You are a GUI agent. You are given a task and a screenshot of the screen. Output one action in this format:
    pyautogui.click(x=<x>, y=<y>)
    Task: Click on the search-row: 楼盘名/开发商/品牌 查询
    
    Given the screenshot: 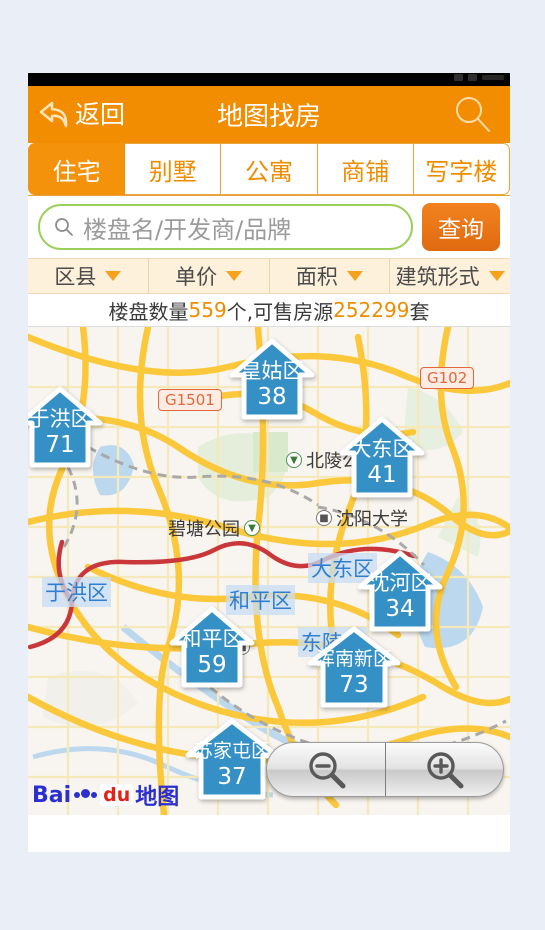 What is the action you would take?
    pyautogui.click(x=269, y=227)
    